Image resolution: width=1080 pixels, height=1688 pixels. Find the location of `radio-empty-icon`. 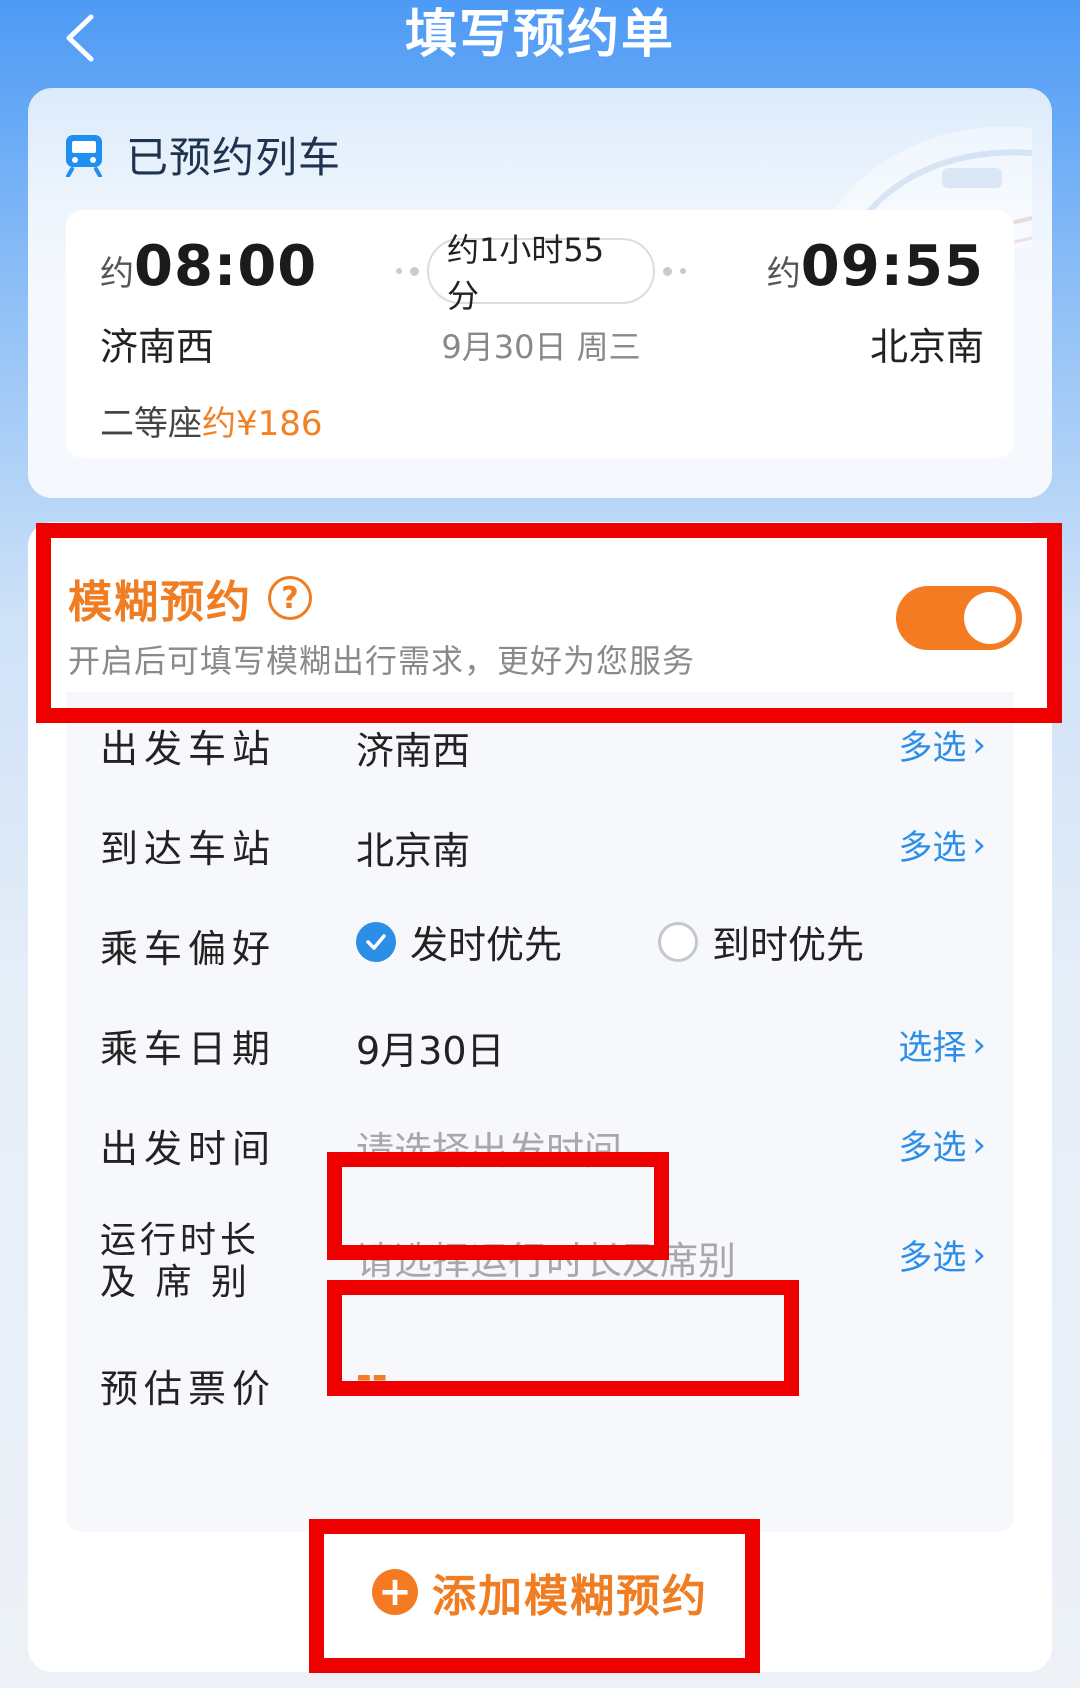

radio-empty-icon is located at coordinates (678, 941).